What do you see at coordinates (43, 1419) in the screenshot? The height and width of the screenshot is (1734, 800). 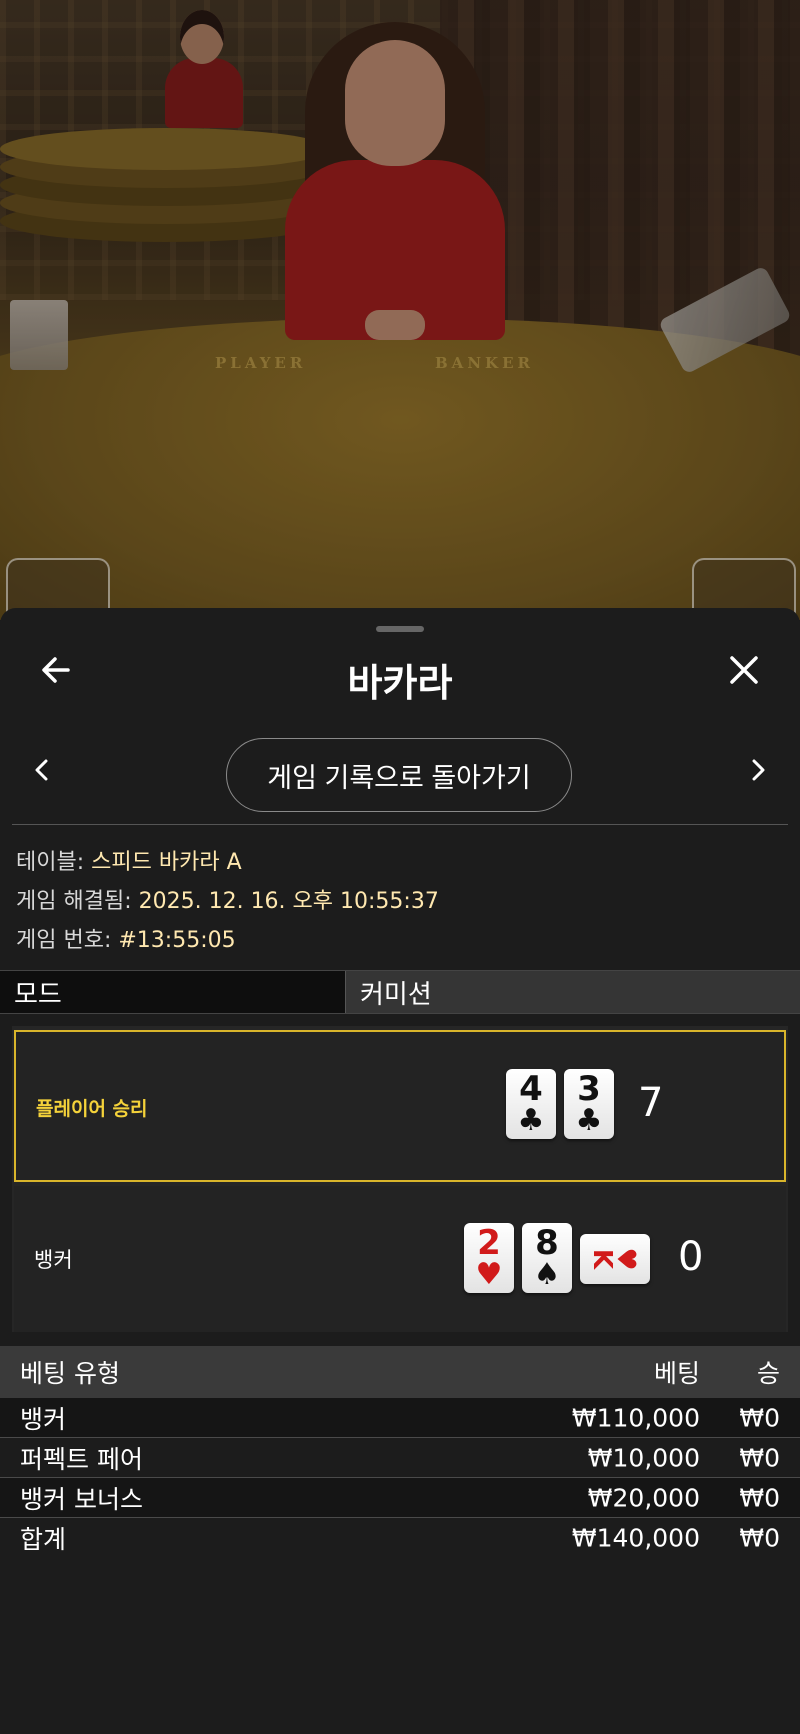 I see `bet-type: 뱅커` at bounding box center [43, 1419].